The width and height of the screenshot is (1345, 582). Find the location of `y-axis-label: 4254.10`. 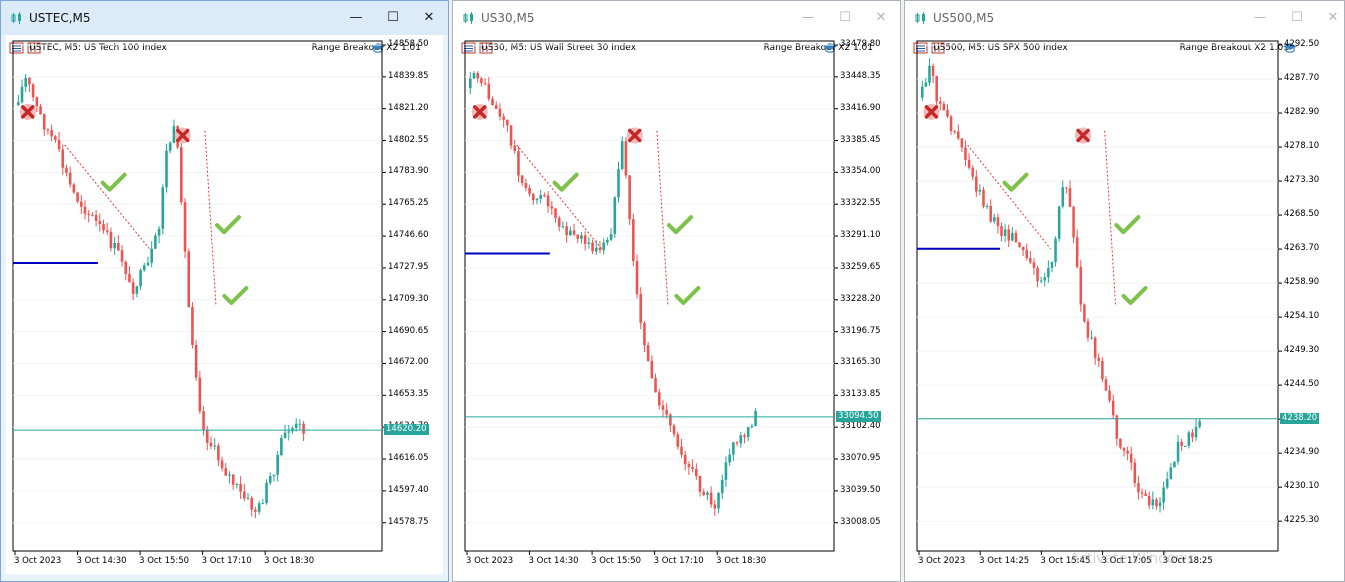

y-axis-label: 4254.10 is located at coordinates (1302, 316).